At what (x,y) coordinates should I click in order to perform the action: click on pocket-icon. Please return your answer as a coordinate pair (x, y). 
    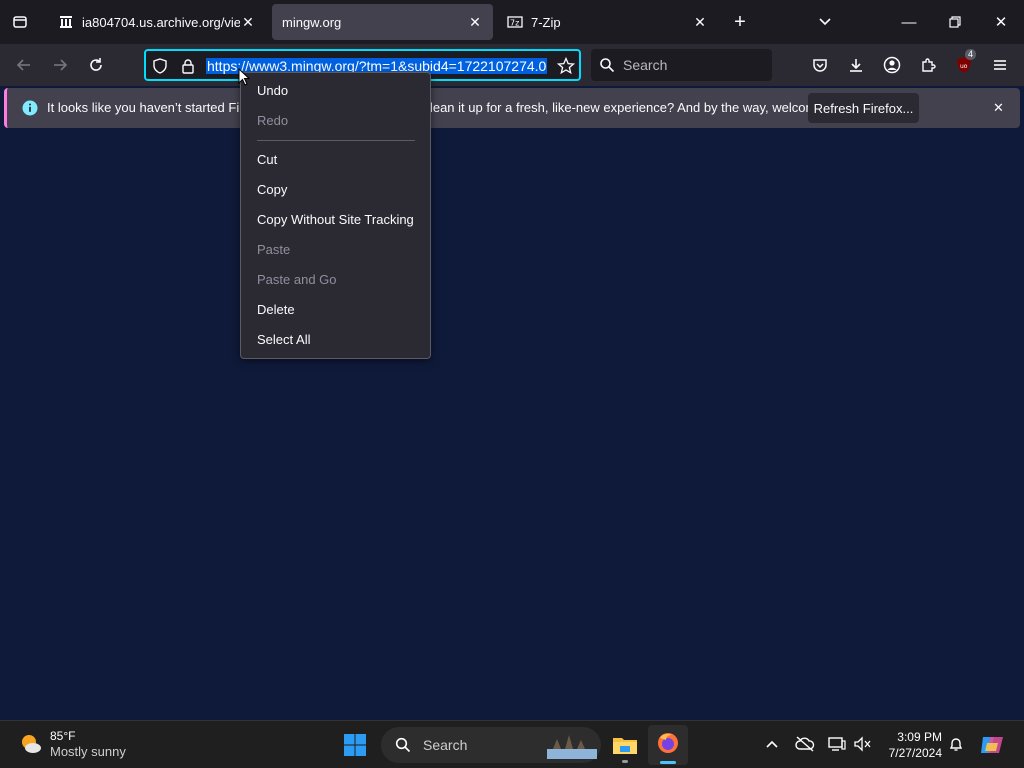
    Looking at the image, I should click on (820, 65).